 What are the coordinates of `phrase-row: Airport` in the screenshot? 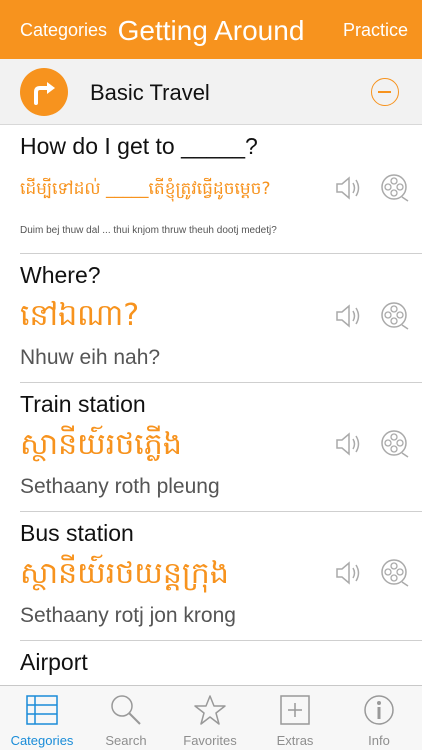 It's located at (211, 663).